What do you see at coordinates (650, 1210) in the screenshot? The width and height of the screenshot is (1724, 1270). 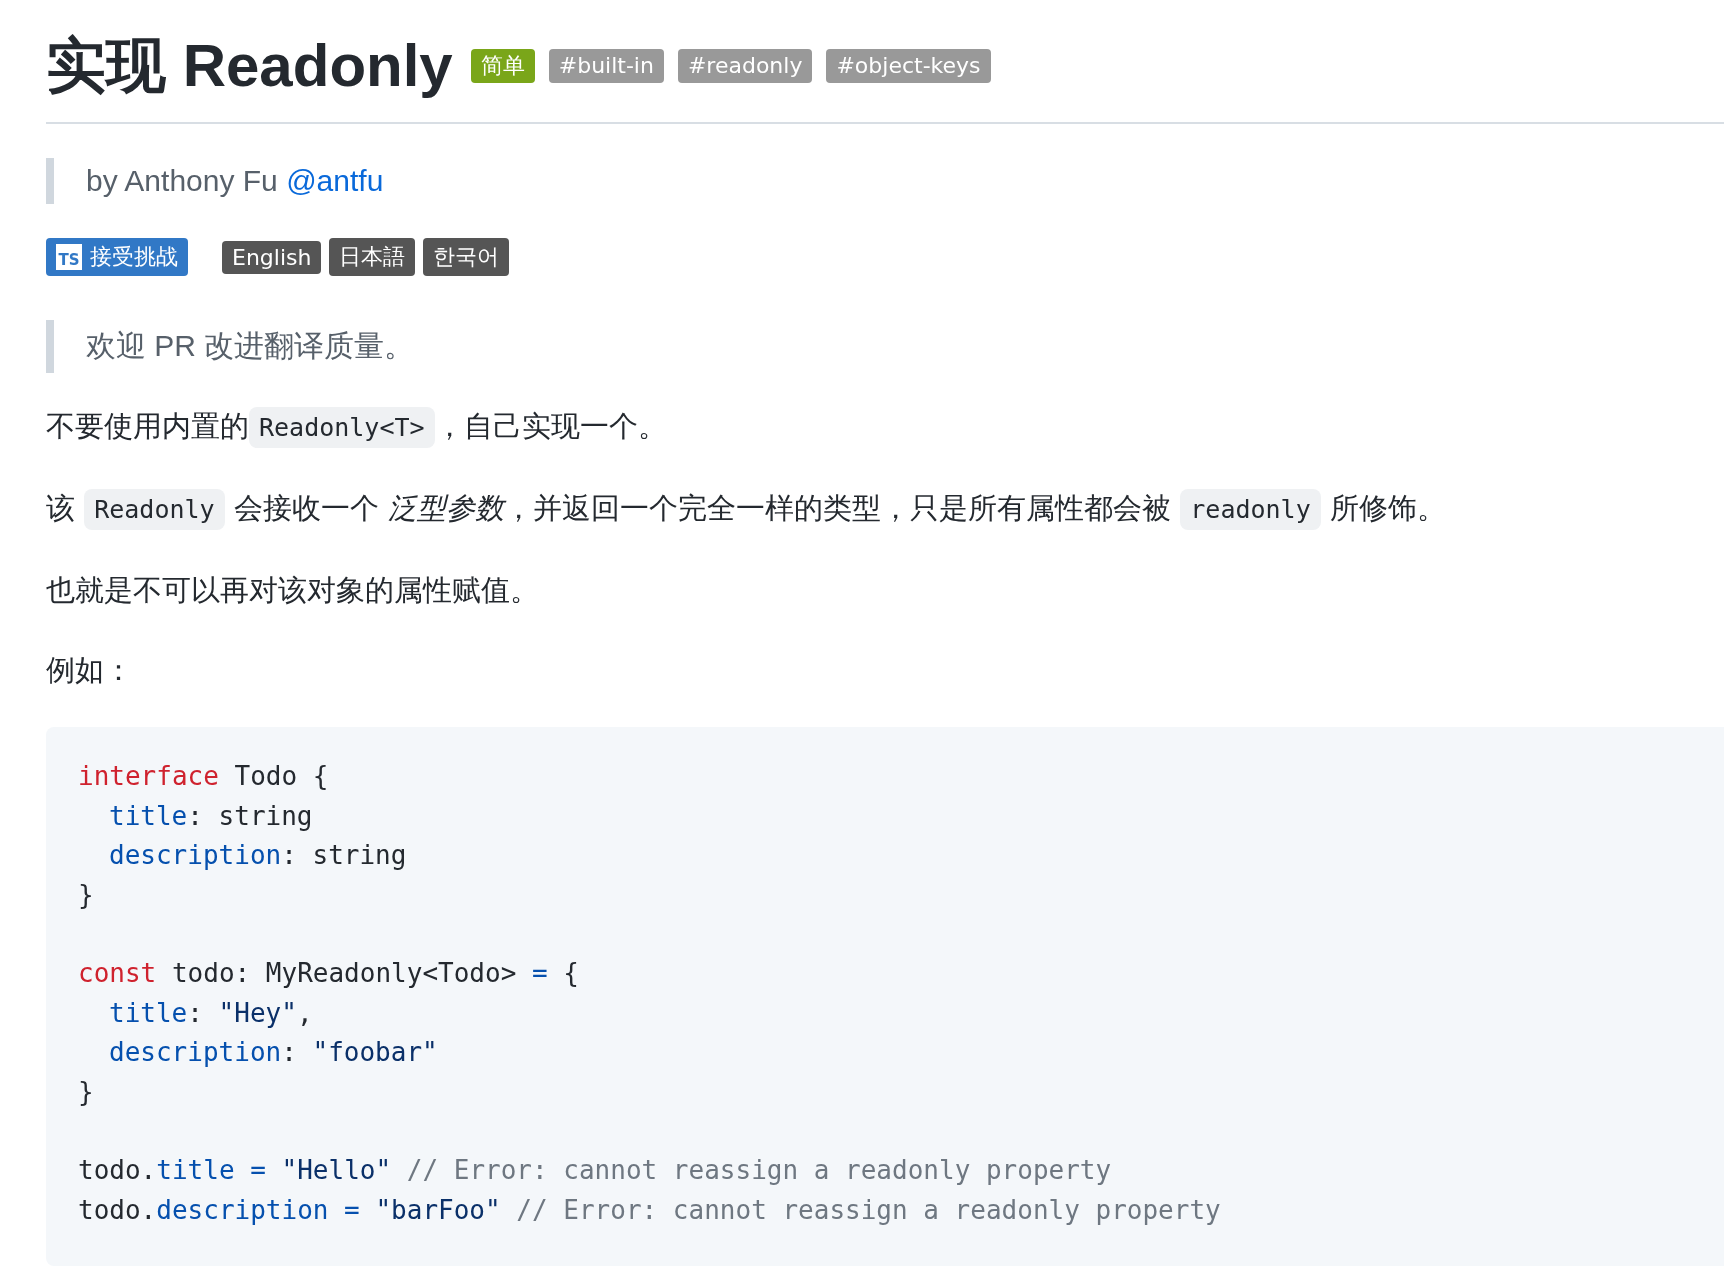 I see `code-line: todo.description = "barFoo" // Error: cannot reassign a readonly property` at bounding box center [650, 1210].